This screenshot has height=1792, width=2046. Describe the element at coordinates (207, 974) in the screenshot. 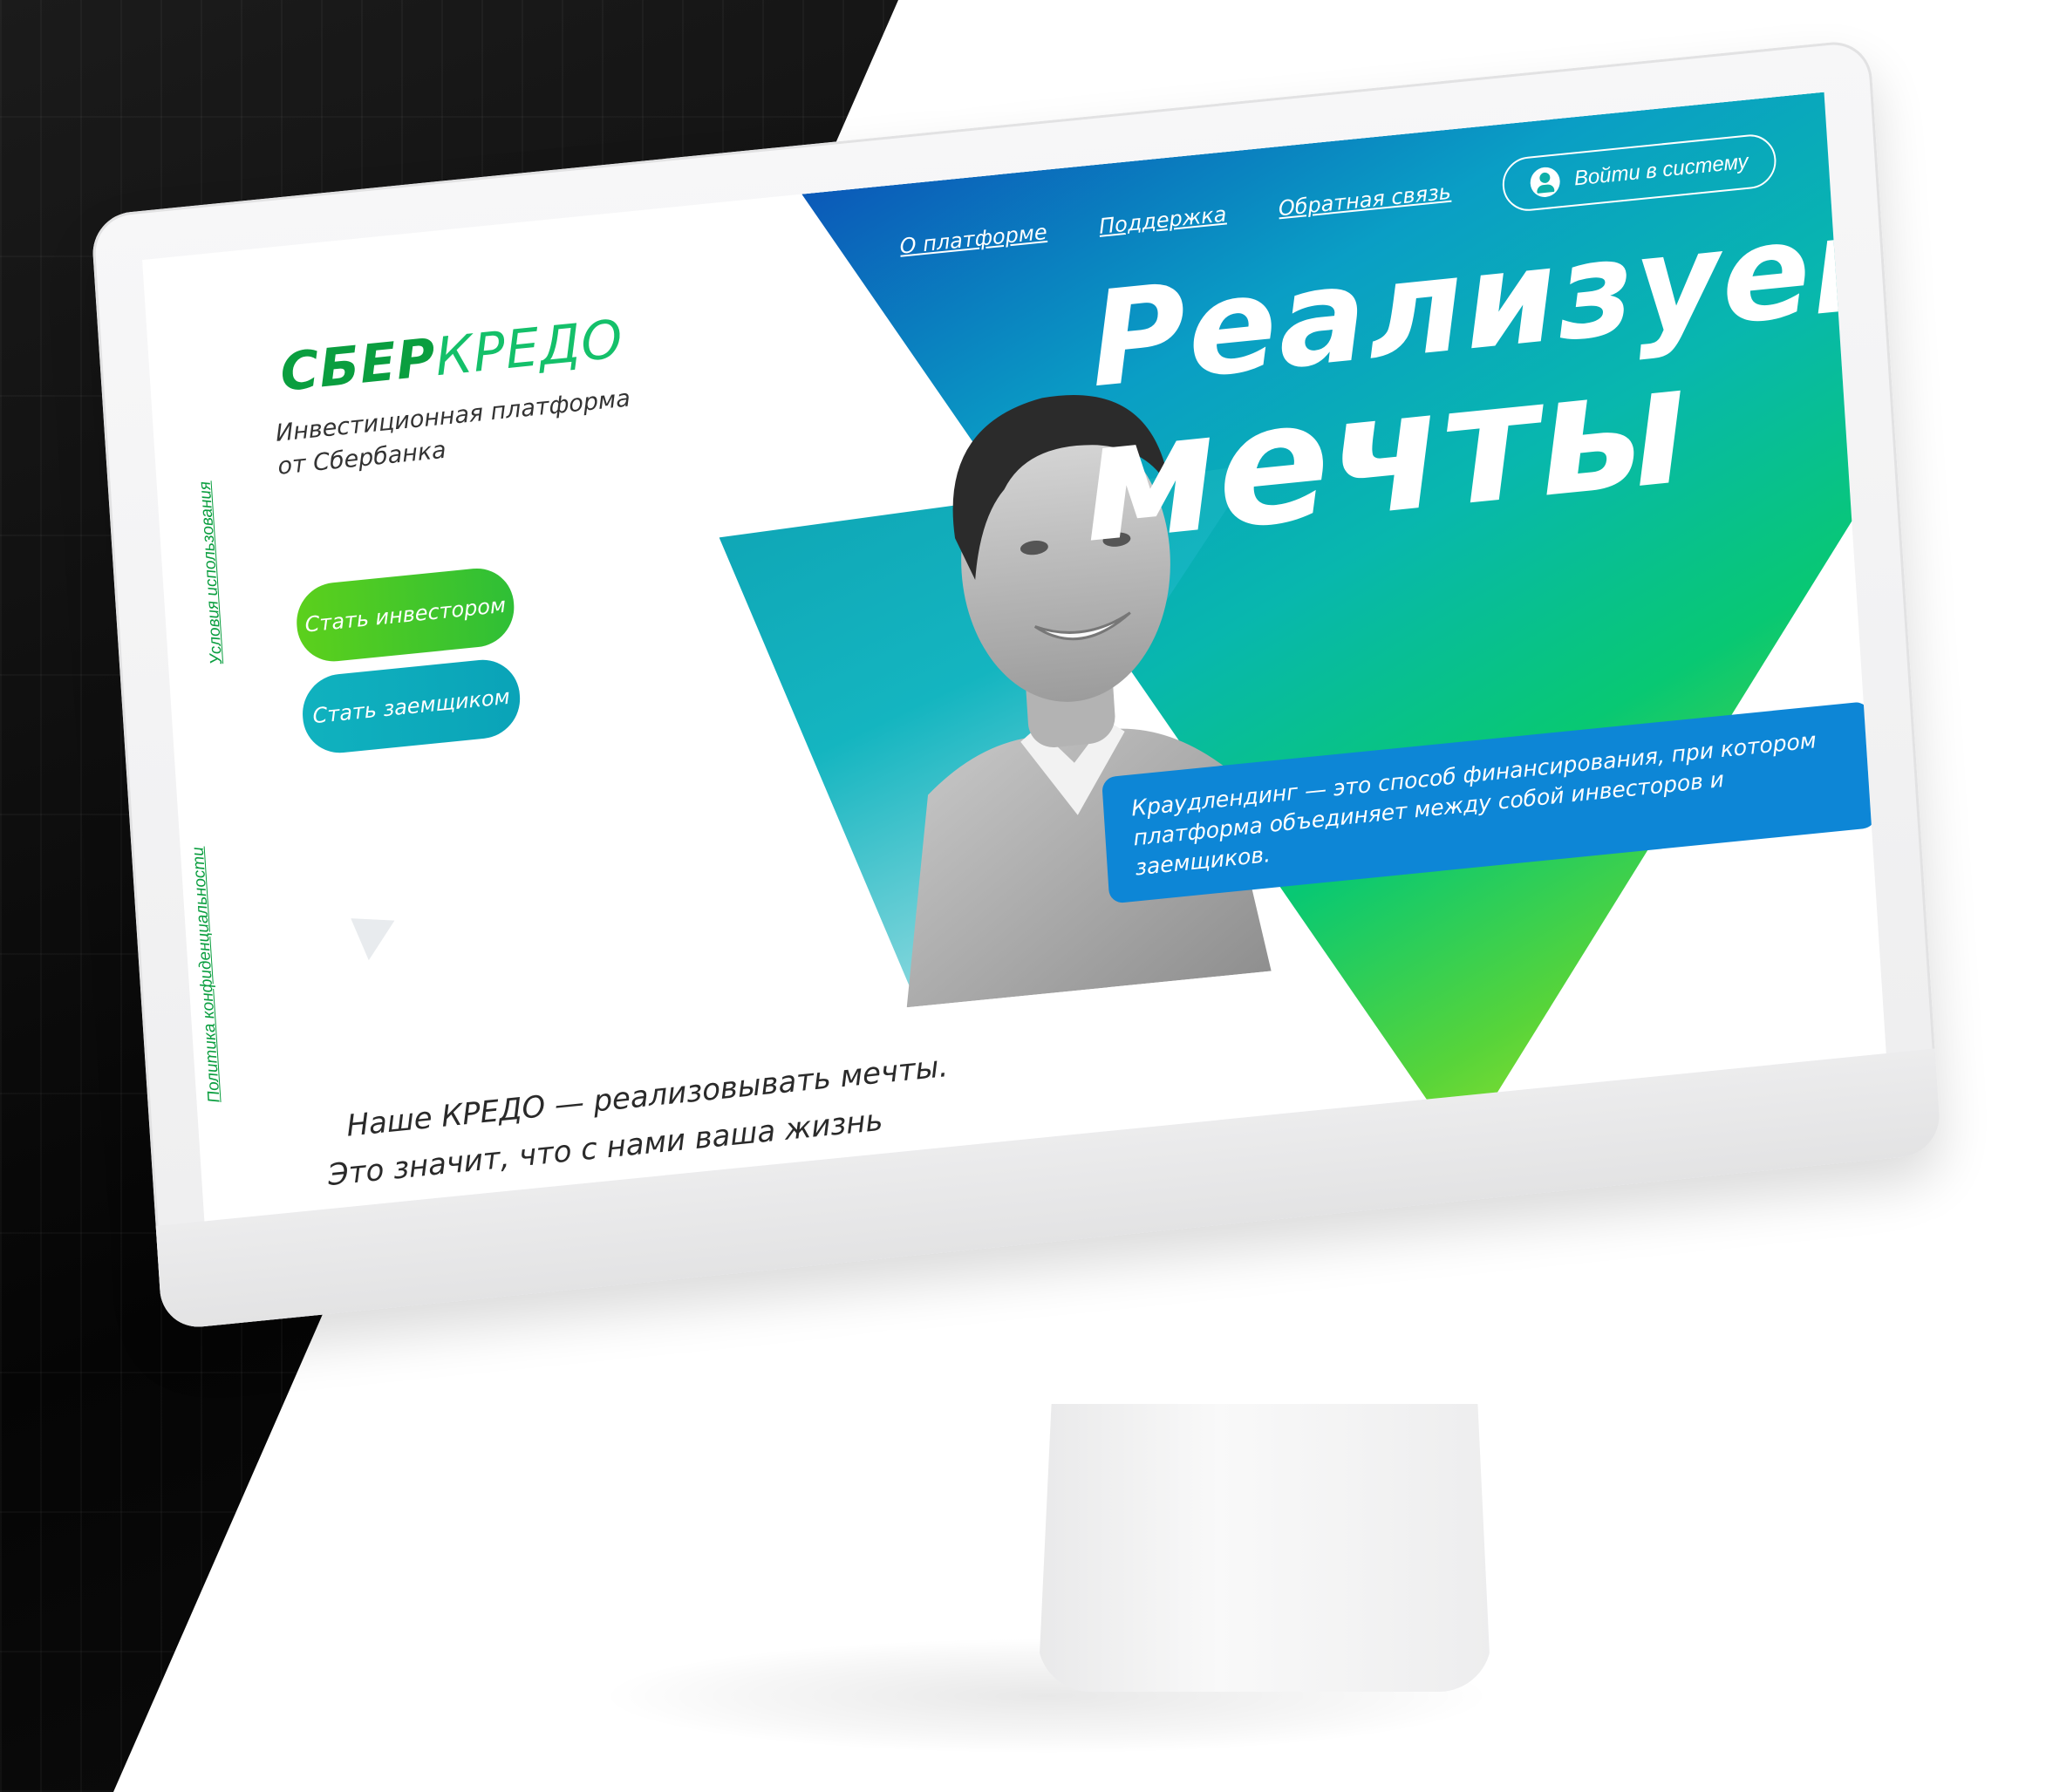

I see `privacy-policy-link: Политика конфиденциальности` at that location.